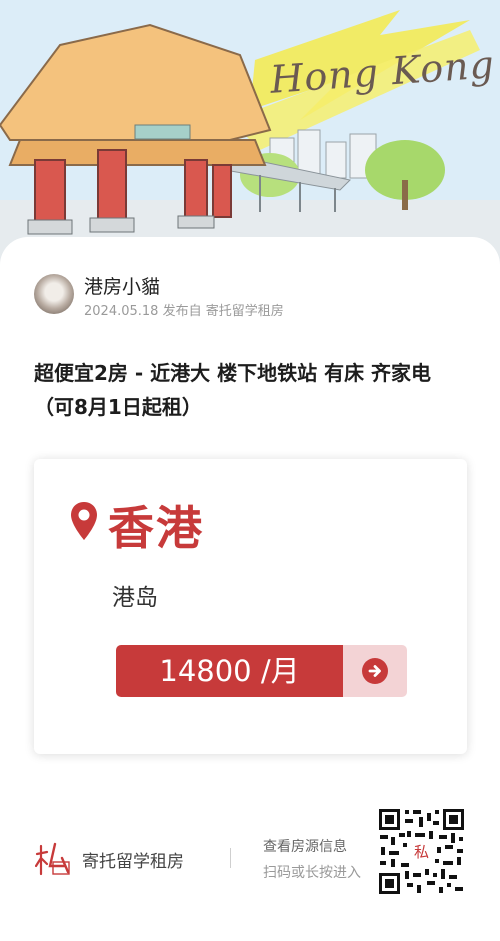  What do you see at coordinates (305, 847) in the screenshot?
I see `cta-view-listing: 查看房源信息` at bounding box center [305, 847].